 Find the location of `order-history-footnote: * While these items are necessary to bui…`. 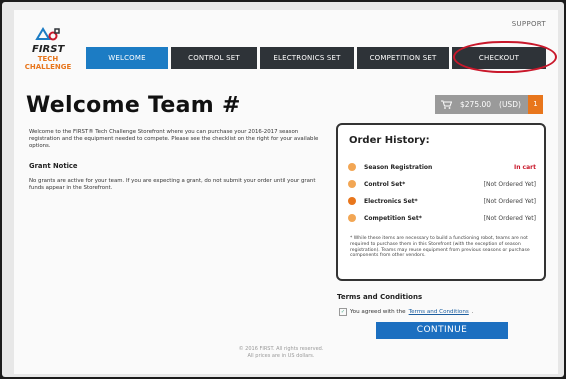

order-history-footnote: * While these items are necessary to bui… is located at coordinates (440, 247).